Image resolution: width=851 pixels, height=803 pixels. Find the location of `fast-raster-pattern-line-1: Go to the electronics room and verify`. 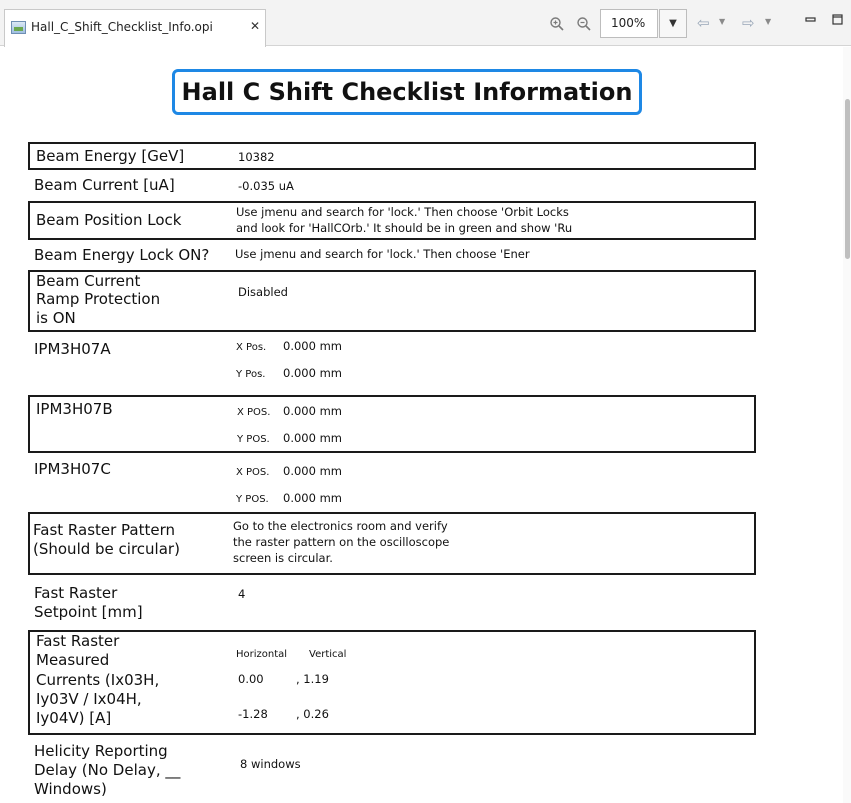

fast-raster-pattern-line-1: Go to the electronics room and verify is located at coordinates (340, 526).